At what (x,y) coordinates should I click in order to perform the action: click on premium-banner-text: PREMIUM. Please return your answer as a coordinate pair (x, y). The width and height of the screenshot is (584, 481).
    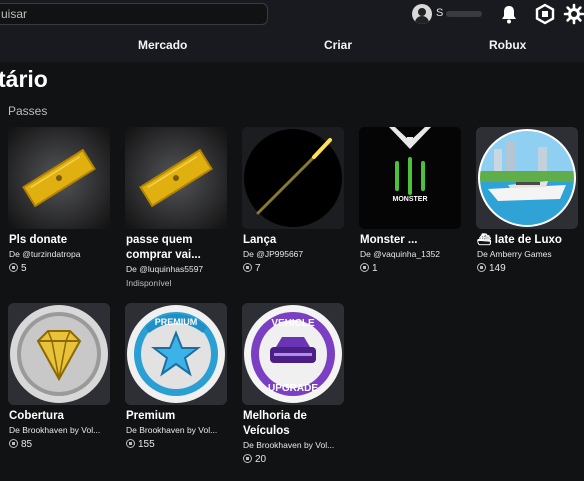
    Looking at the image, I should click on (176, 322).